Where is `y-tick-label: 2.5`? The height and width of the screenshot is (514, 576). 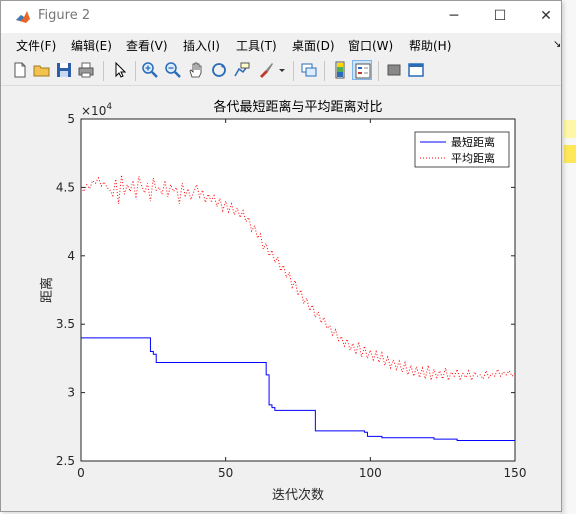 y-tick-label: 2.5 is located at coordinates (65, 461).